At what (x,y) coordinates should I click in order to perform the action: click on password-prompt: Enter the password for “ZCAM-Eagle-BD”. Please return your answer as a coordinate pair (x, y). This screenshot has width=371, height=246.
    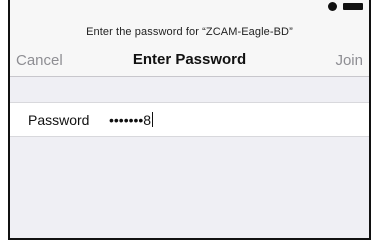
    Looking at the image, I should click on (189, 32).